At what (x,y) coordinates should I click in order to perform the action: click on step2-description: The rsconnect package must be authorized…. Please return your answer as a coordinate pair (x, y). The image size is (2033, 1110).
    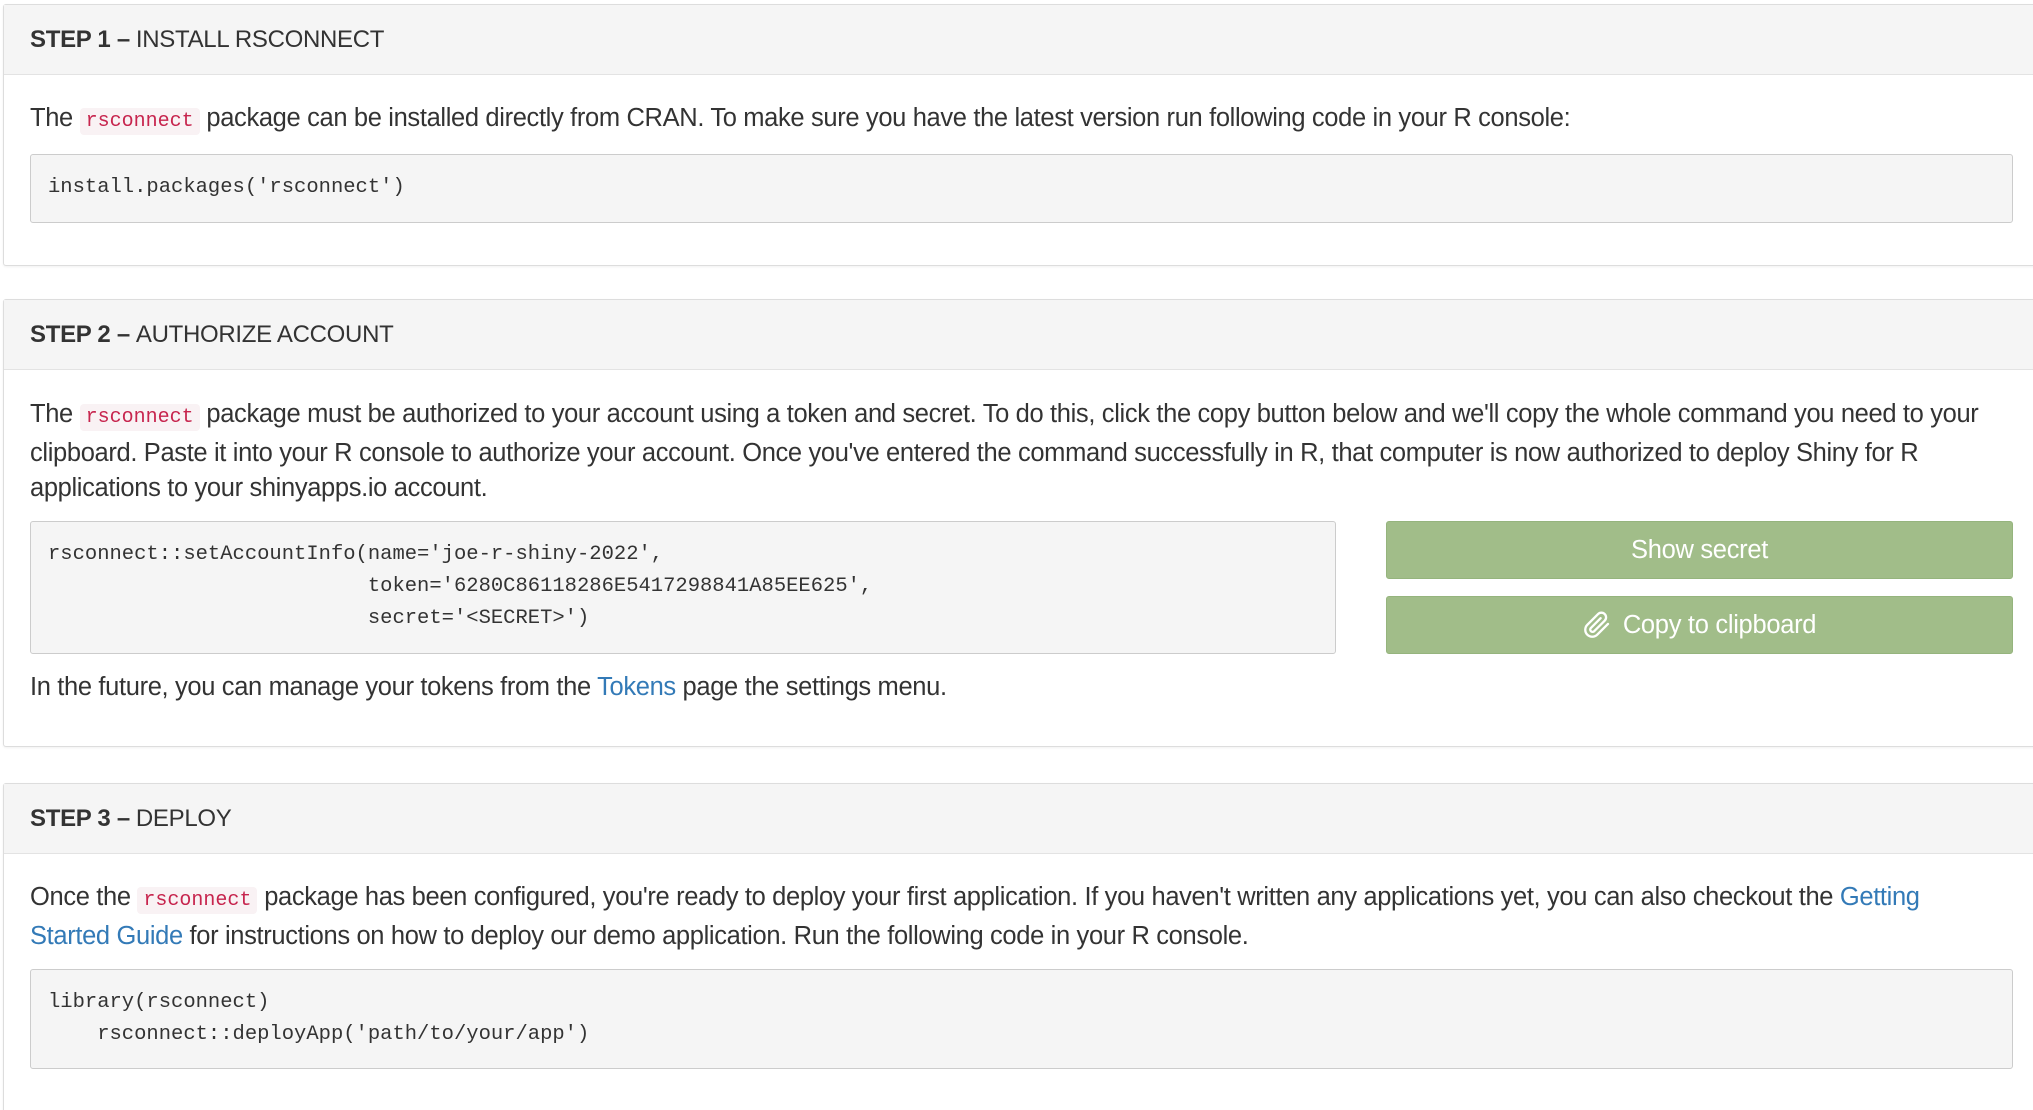
    Looking at the image, I should click on (1005, 452).